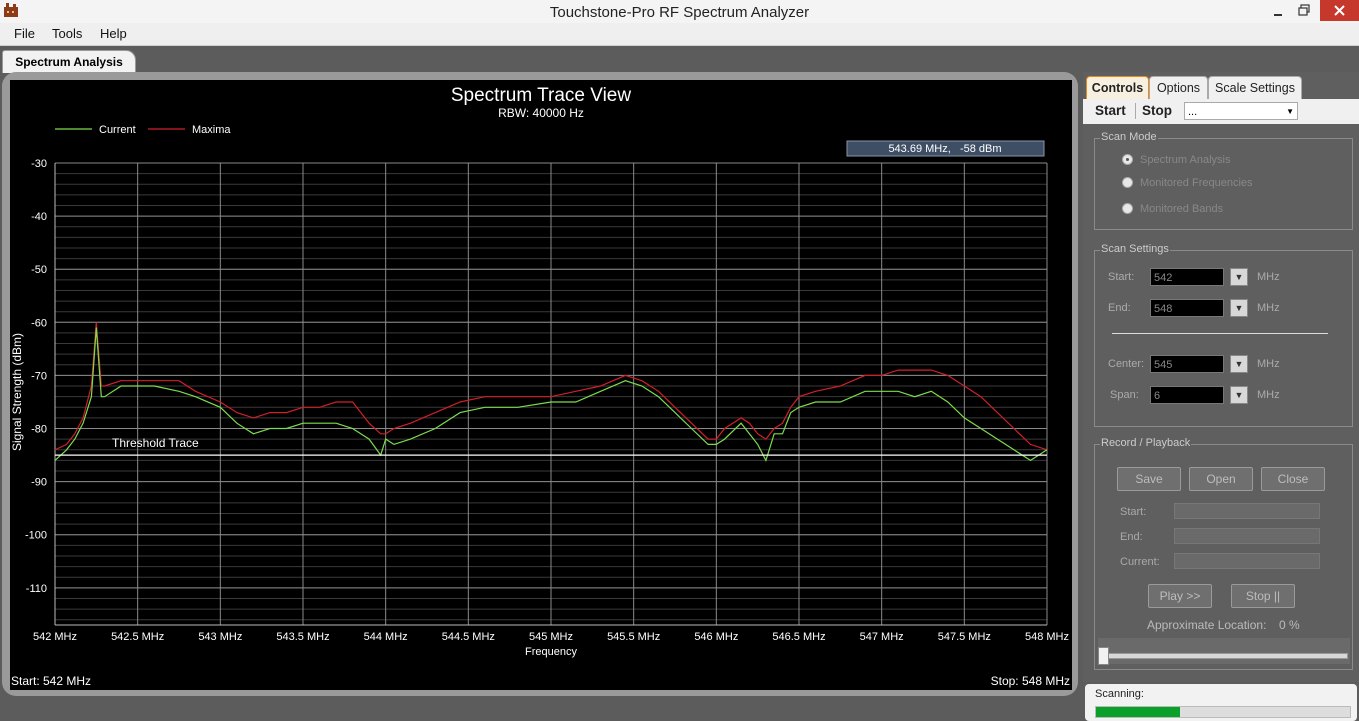 The width and height of the screenshot is (1359, 721). I want to click on scan-span-dropdown-icon: ▼, so click(1239, 395).